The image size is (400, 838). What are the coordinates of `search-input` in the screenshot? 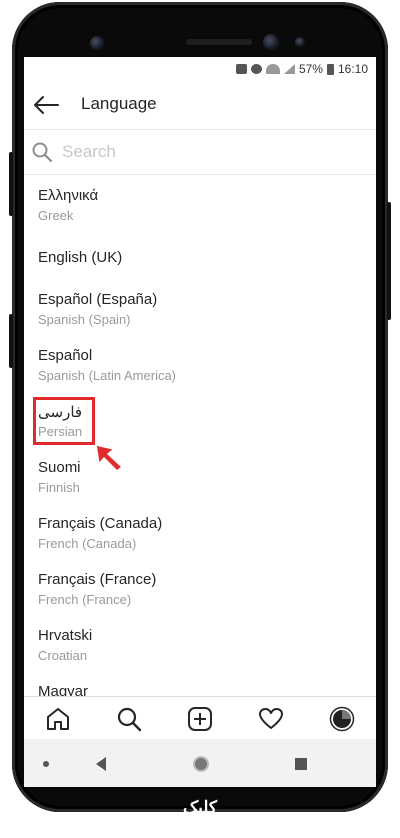 It's located at (207, 152).